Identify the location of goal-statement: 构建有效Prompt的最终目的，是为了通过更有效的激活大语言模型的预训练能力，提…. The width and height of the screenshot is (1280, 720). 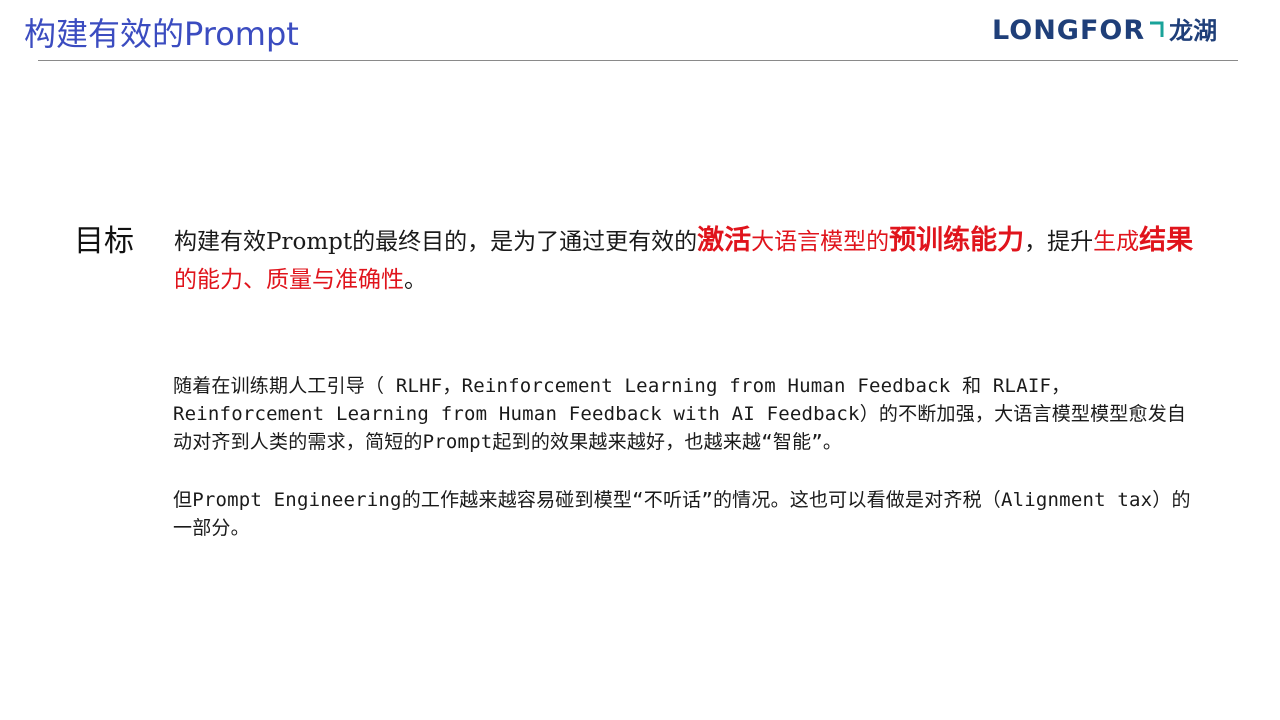
(689, 260).